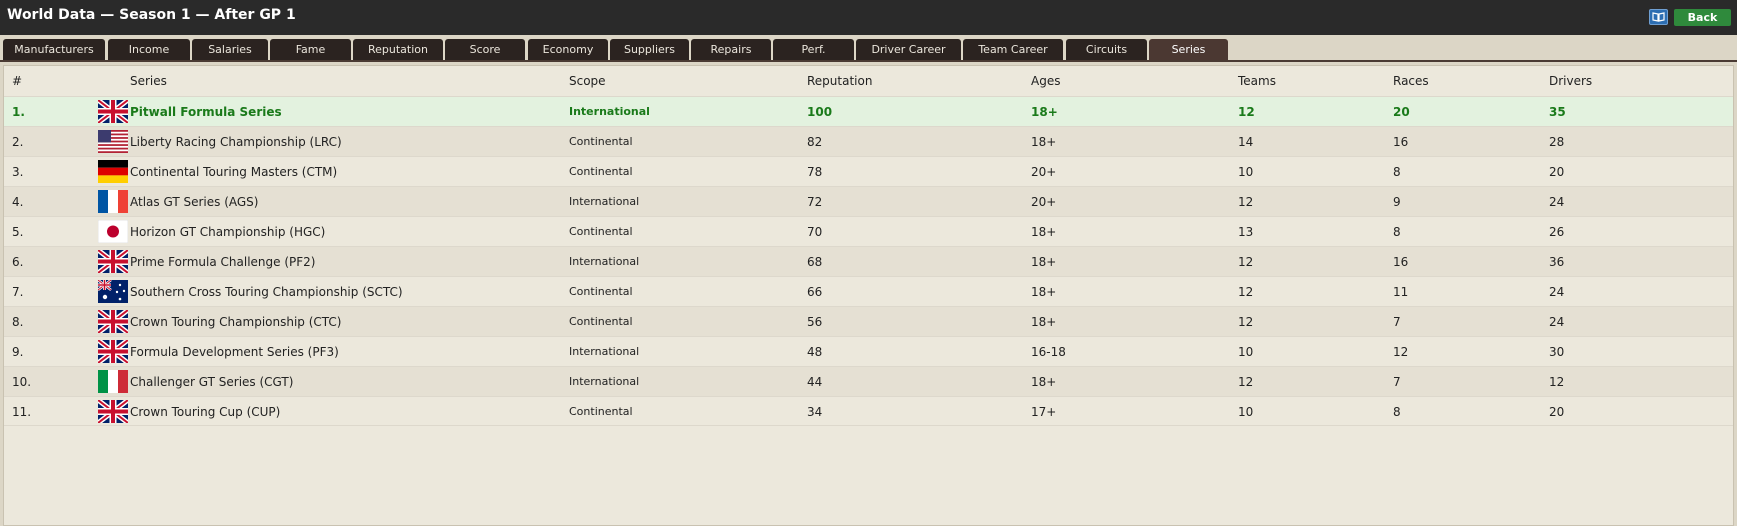 The image size is (1737, 526). Describe the element at coordinates (1044, 172) in the screenshot. I see `ages-cell: 20+` at that location.